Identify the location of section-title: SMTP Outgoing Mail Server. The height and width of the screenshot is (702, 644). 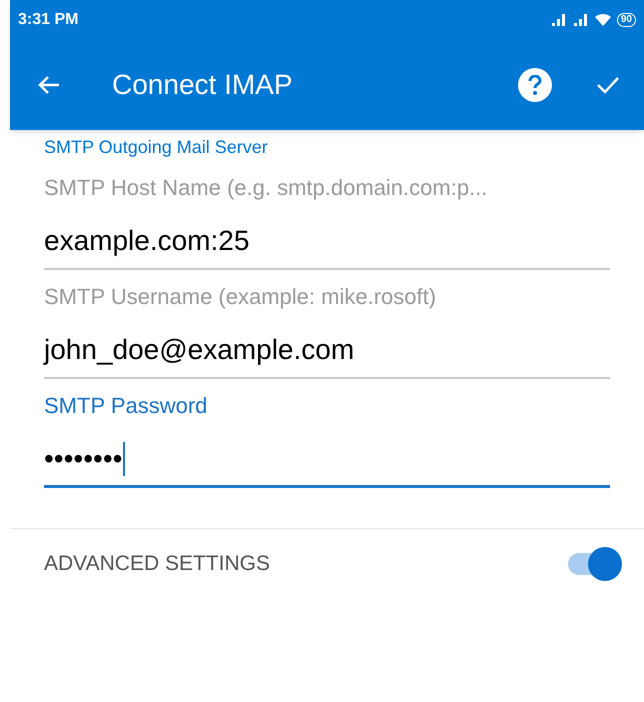
(156, 147).